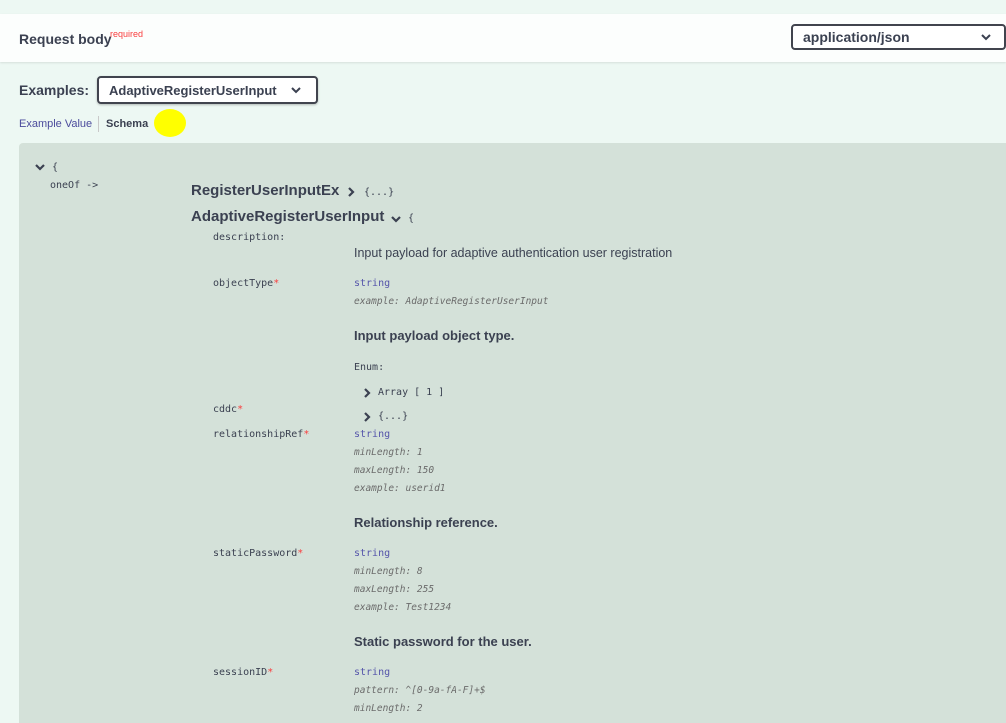  Describe the element at coordinates (287, 216) in the screenshot. I see `model-name-adaptive-register-user-input: AdaptiveRegisterUserInput` at that location.